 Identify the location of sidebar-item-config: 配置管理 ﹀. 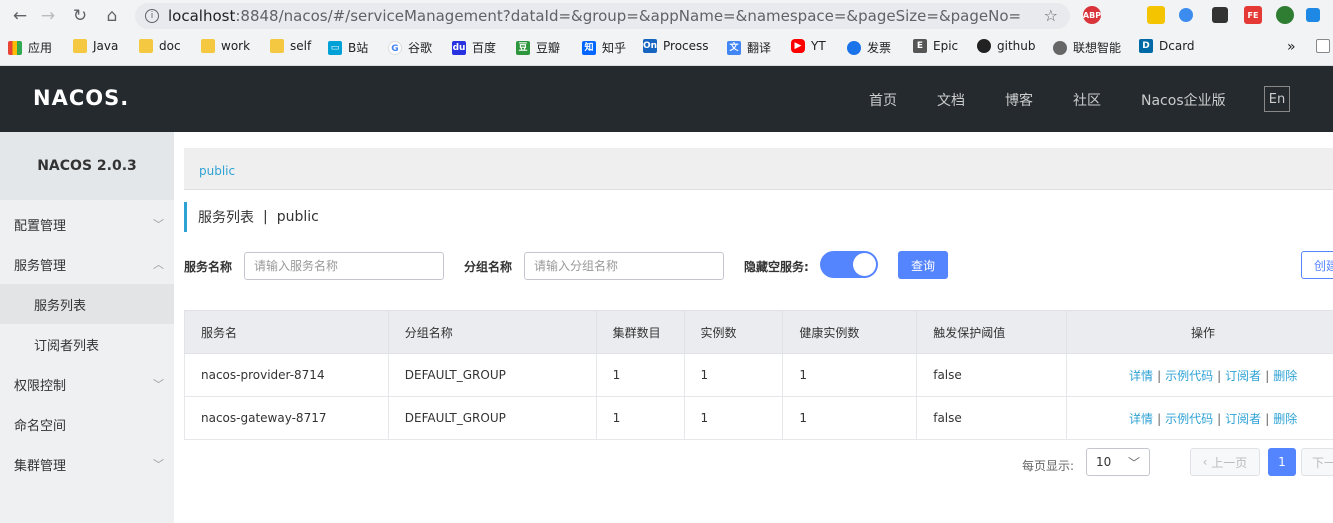
(87, 224).